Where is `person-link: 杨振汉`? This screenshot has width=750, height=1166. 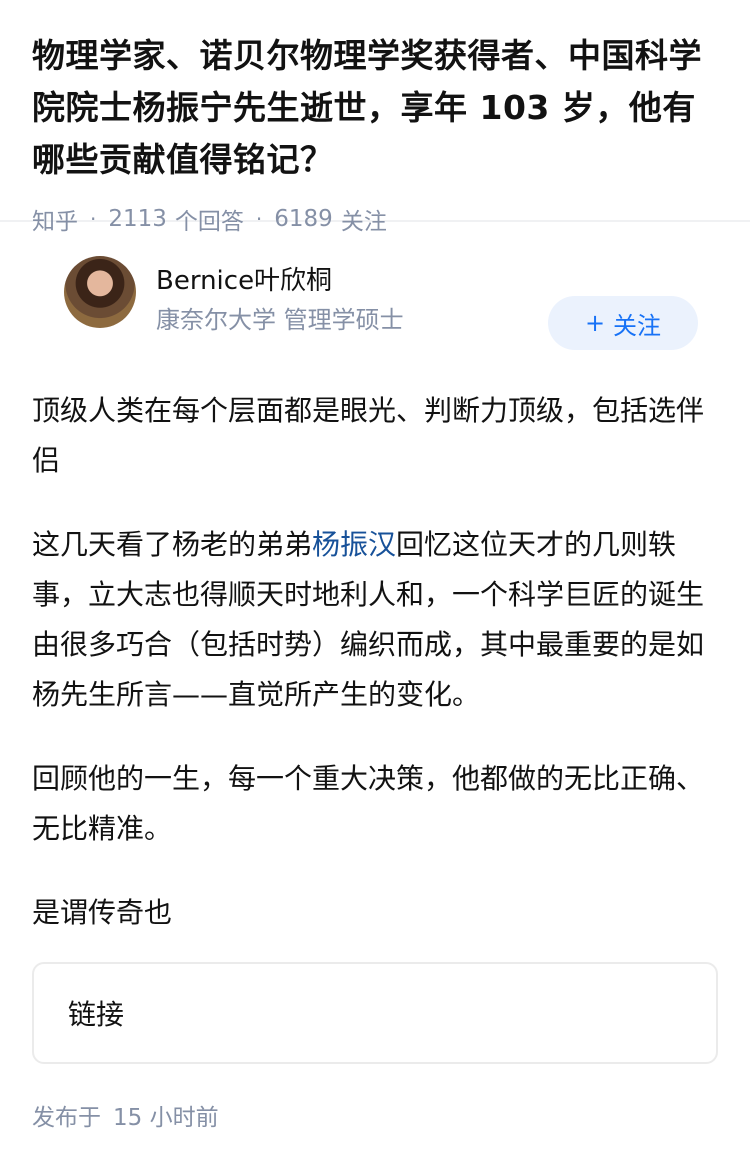 person-link: 杨振汉 is located at coordinates (354, 544).